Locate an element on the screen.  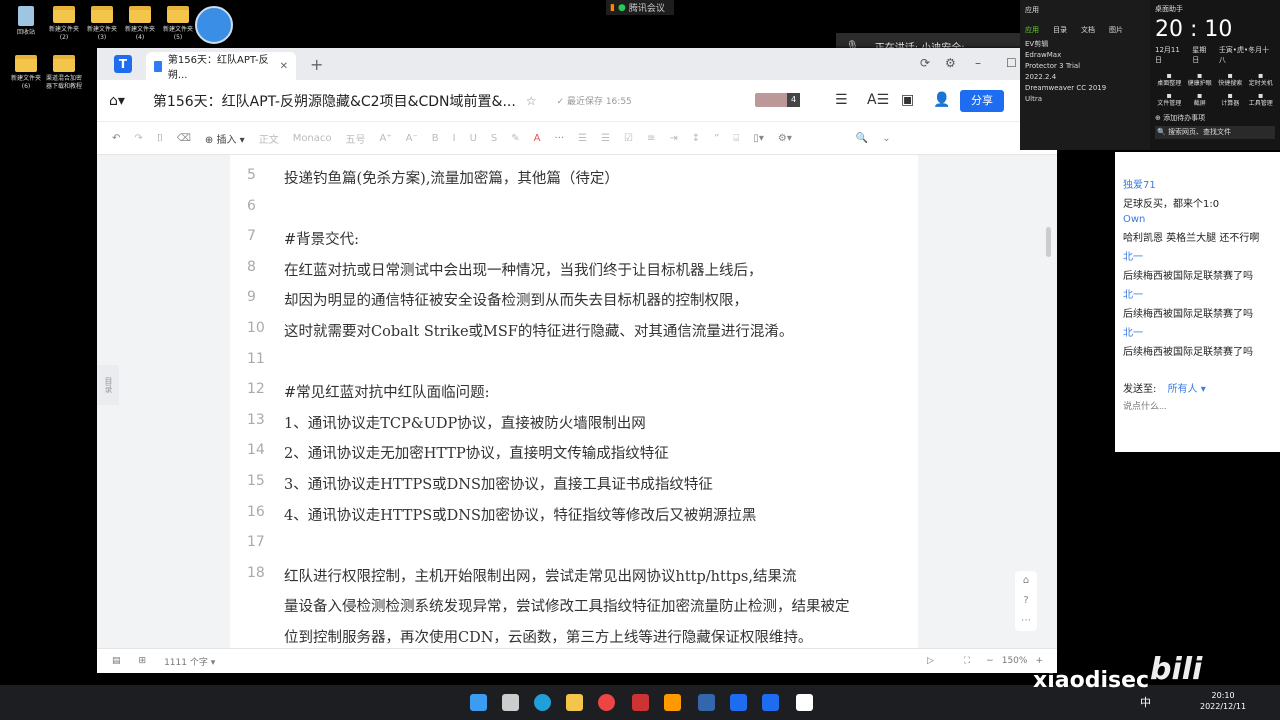
app-item: Ultra is located at coordinates (1085, 99).